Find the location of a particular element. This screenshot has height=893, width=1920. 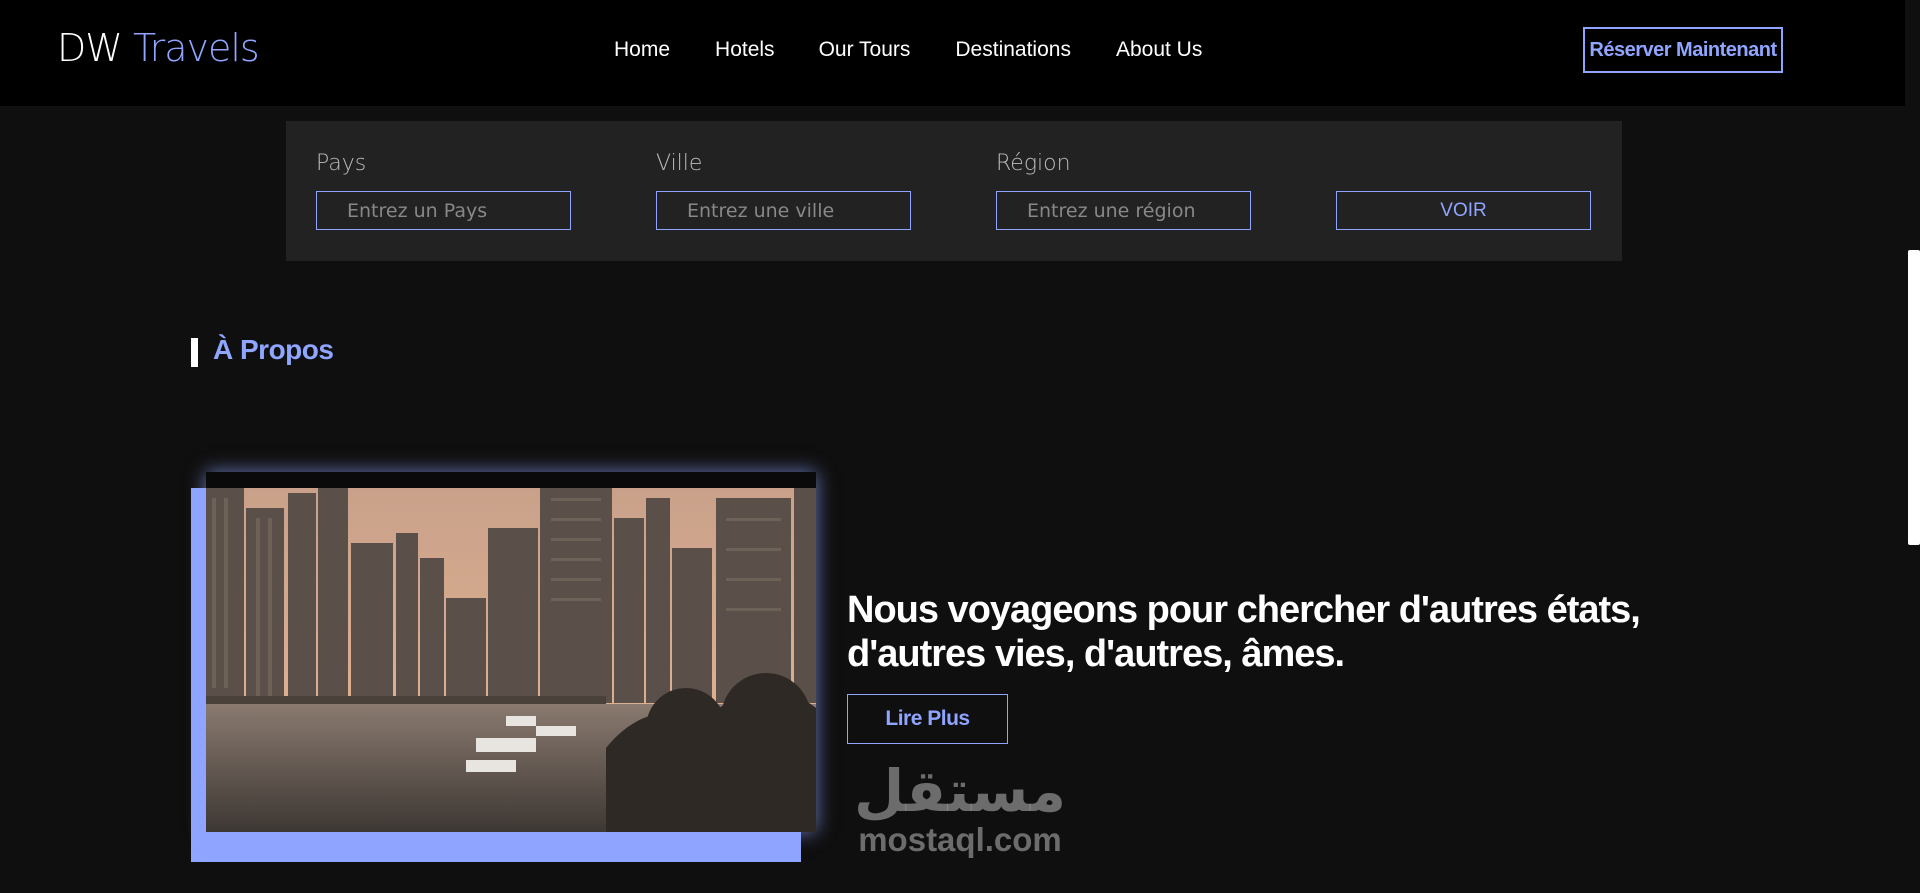

watermark: مستقل mostaql.com is located at coordinates (960, 809).